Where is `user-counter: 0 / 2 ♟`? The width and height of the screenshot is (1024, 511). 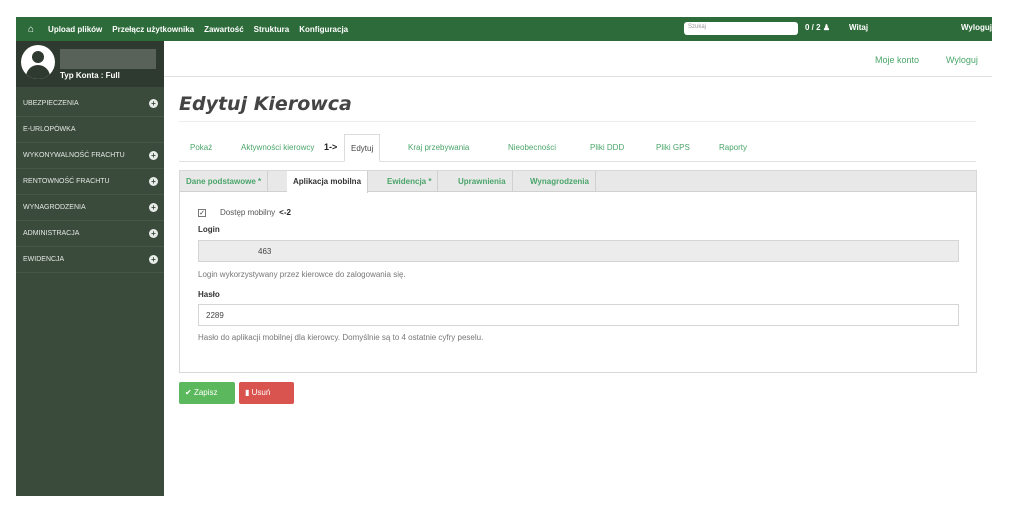
user-counter: 0 / 2 ♟ is located at coordinates (817, 27).